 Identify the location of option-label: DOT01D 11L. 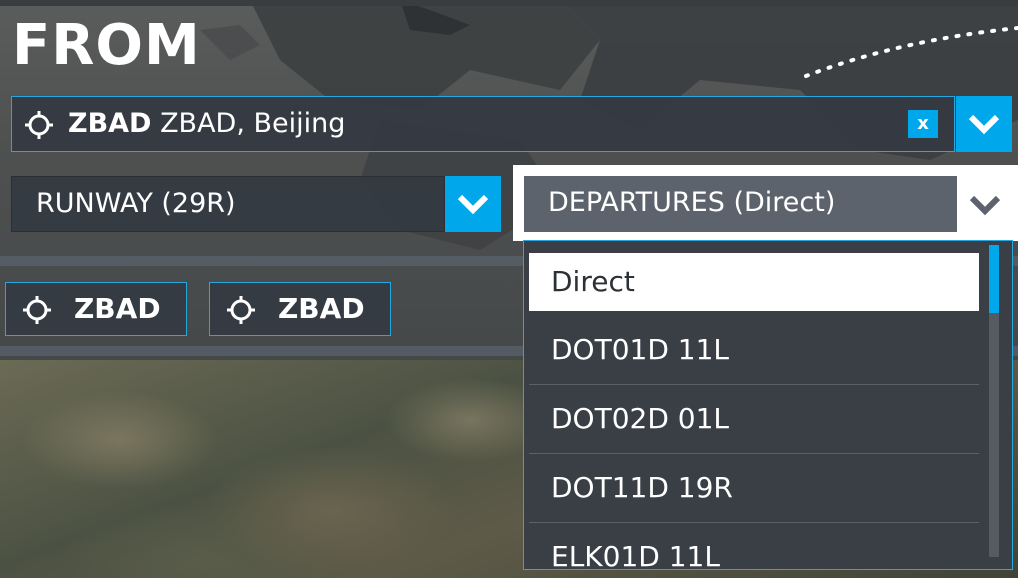
(640, 349).